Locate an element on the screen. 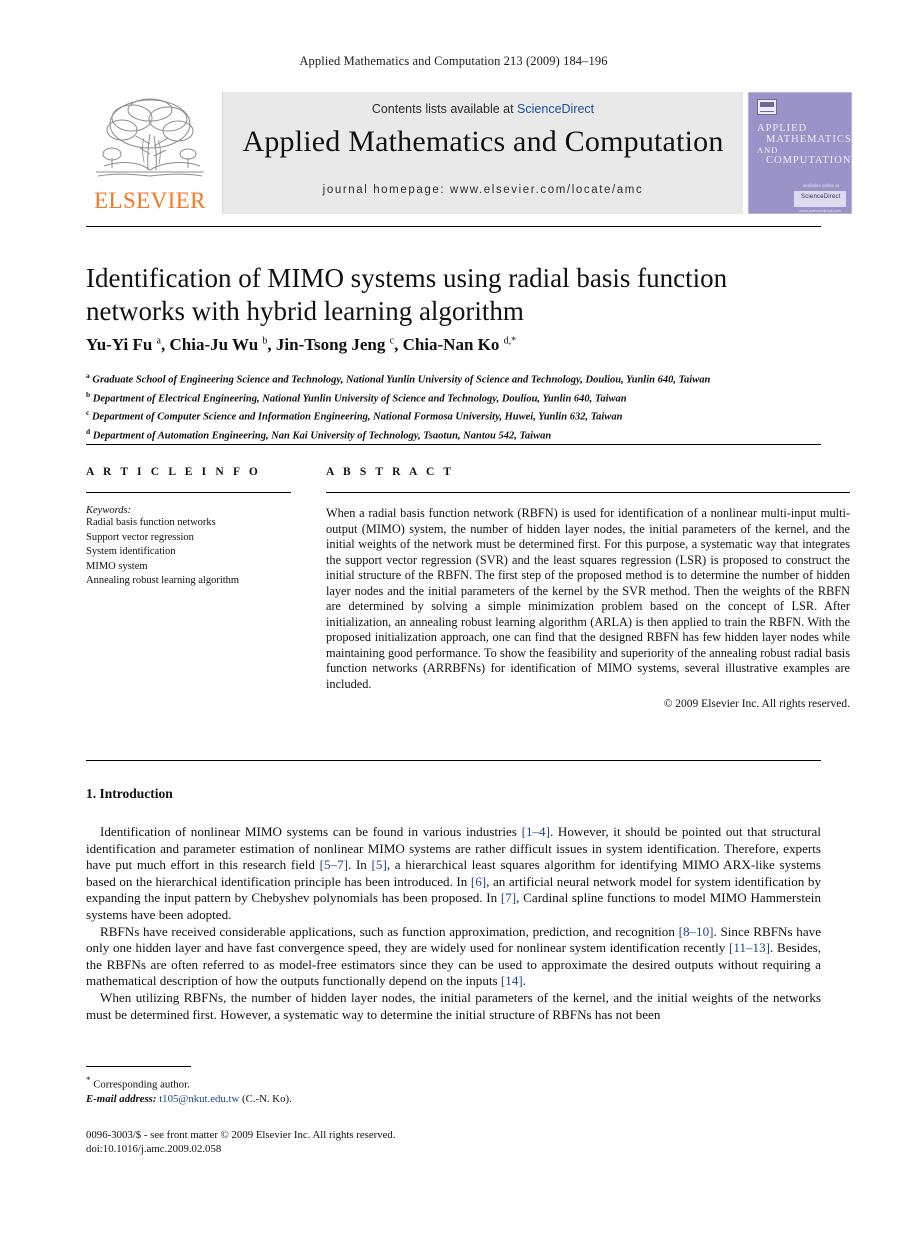 Image resolution: width=907 pixels, height=1238 pixels. affiliation-mark: b is located at coordinates (88, 394).